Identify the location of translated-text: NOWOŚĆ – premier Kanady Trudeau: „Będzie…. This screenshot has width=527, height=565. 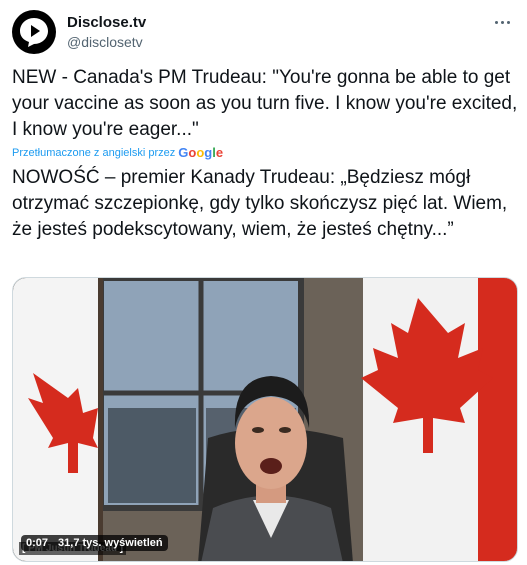
(260, 203).